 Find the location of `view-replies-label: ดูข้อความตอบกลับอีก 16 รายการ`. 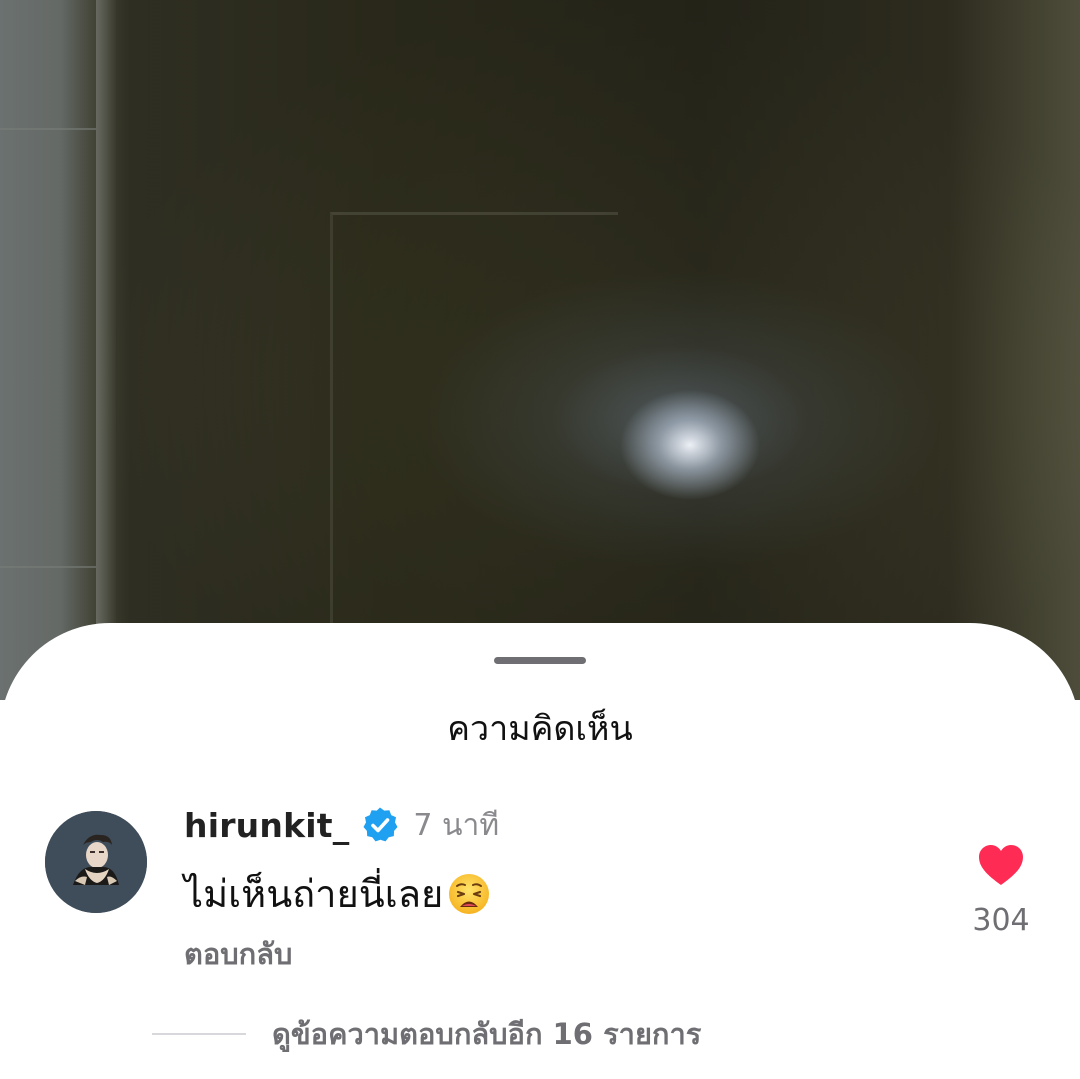

view-replies-label: ดูข้อความตอบกลับอีก 16 รายการ is located at coordinates (487, 1034).